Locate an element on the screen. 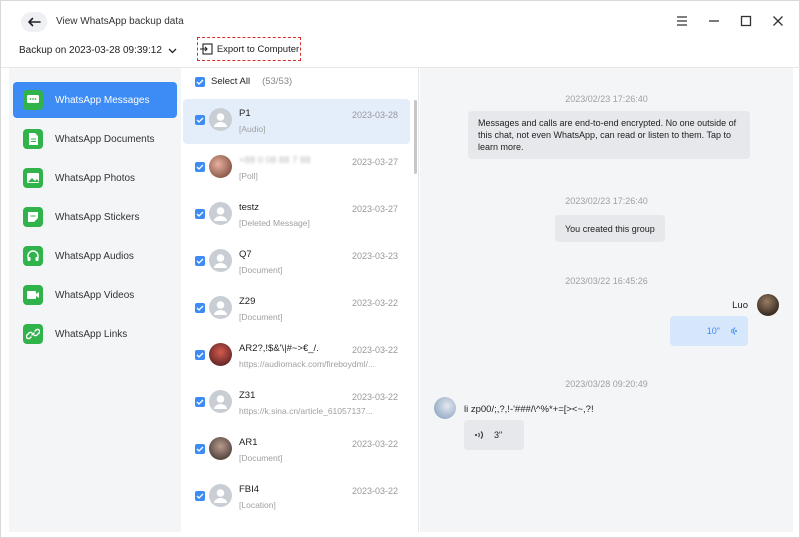 This screenshot has width=800, height=538. chat-name: Q7 is located at coordinates (245, 254).